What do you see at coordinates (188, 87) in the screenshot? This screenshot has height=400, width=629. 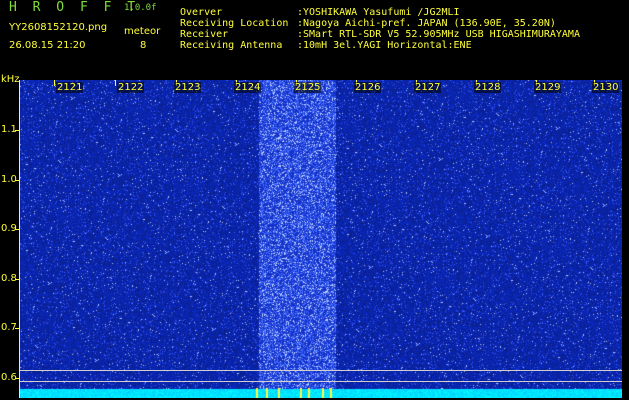 I see `x-tick-2123: 2123` at bounding box center [188, 87].